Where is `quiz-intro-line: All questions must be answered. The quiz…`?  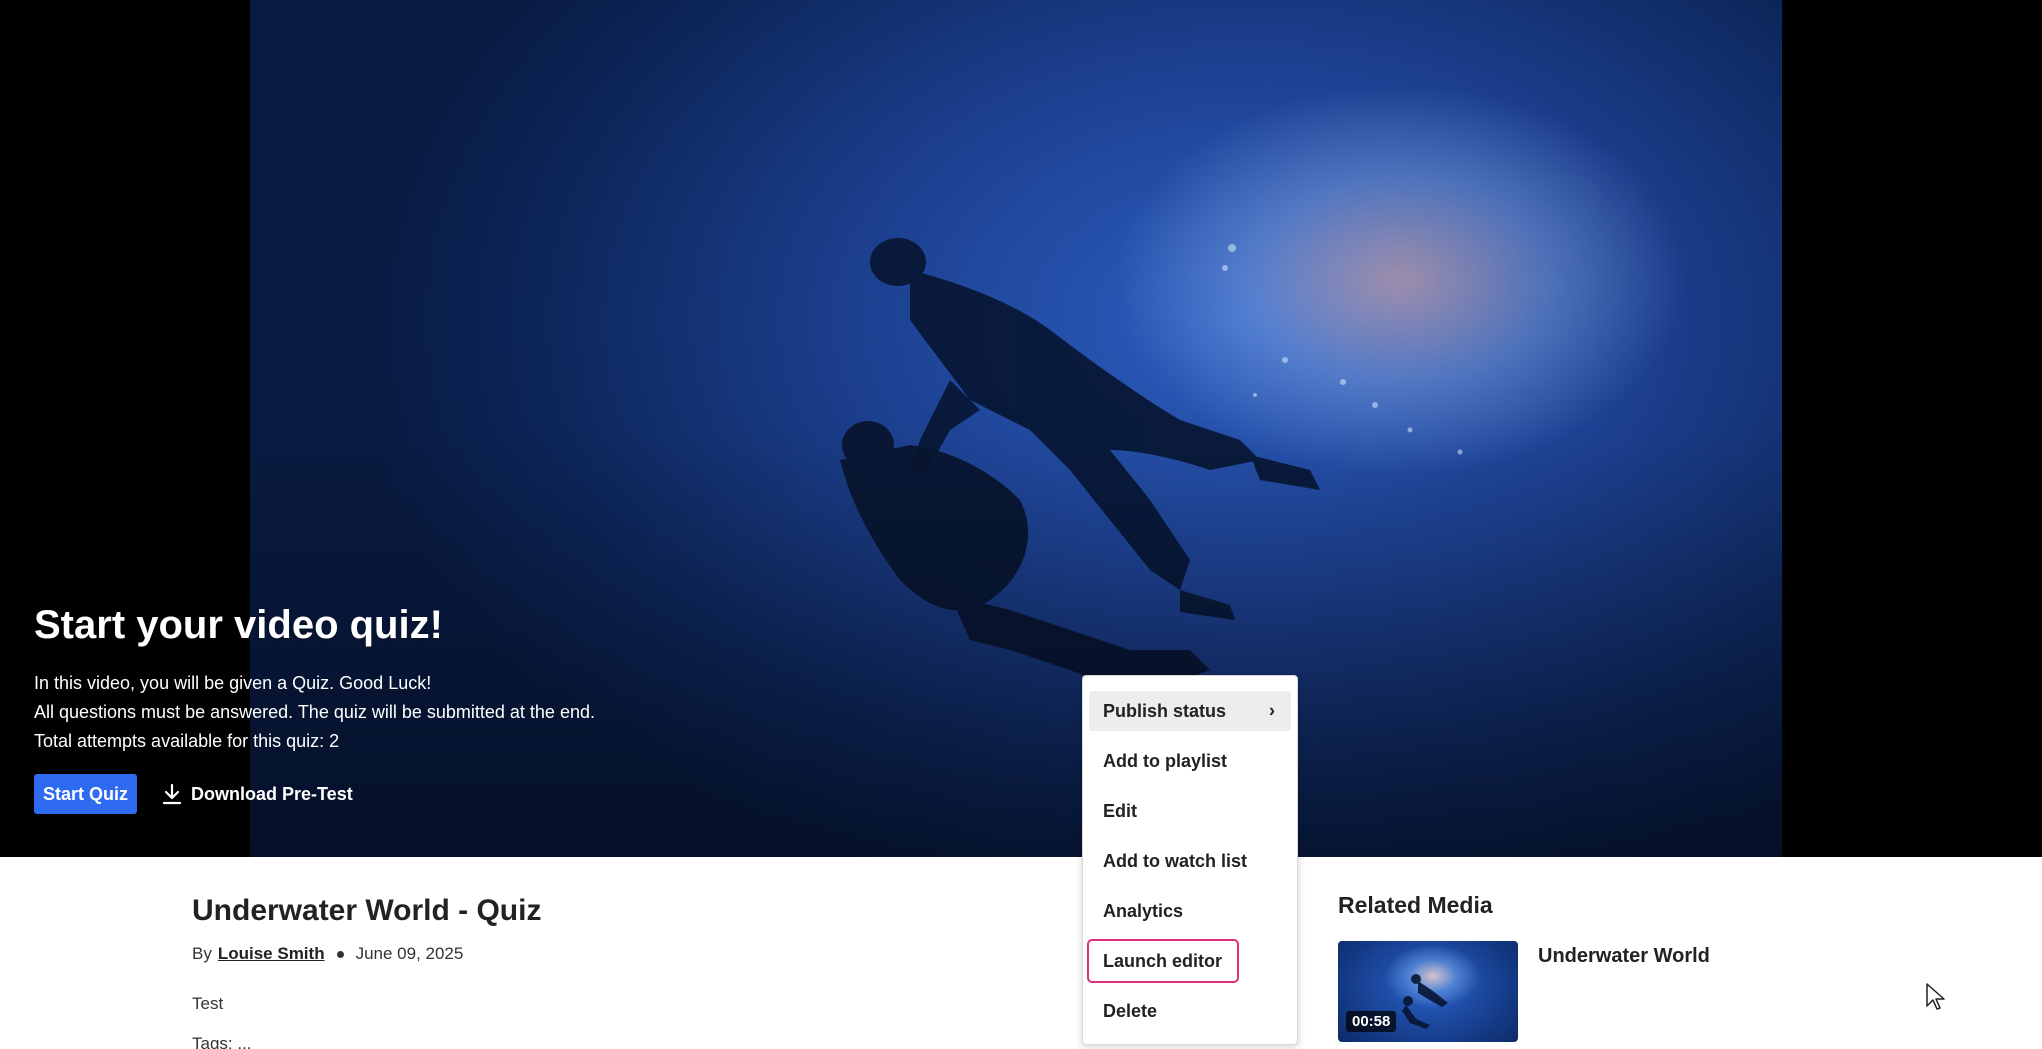 quiz-intro-line: All questions must be answered. The quiz… is located at coordinates (314, 712).